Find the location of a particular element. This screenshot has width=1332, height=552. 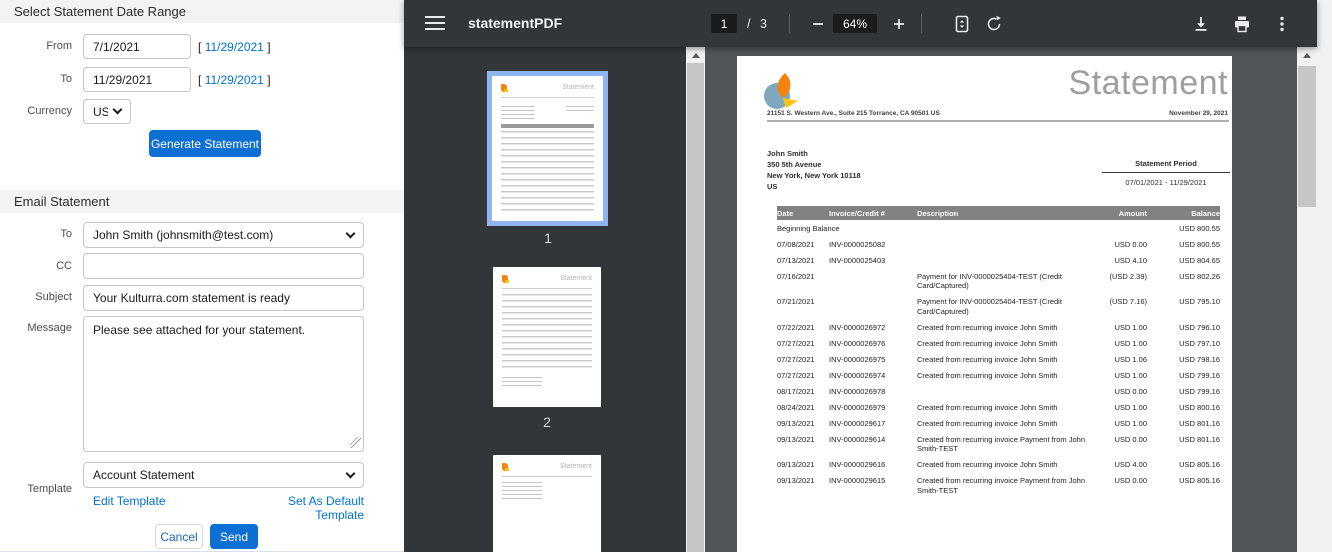

download-icon is located at coordinates (1201, 24).